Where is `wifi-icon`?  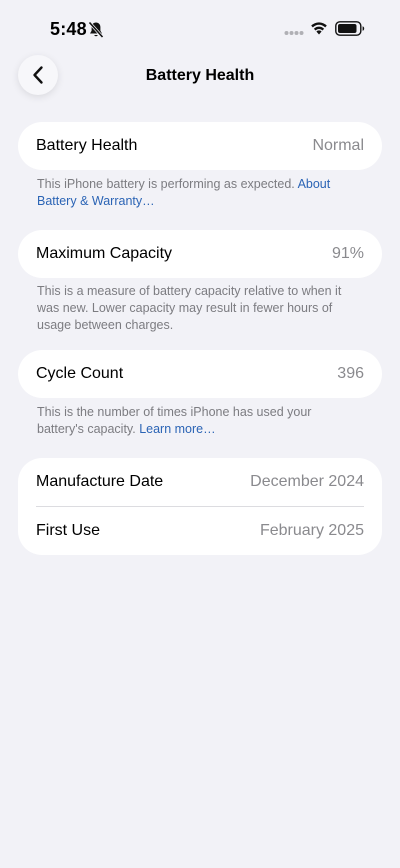 wifi-icon is located at coordinates (319, 28).